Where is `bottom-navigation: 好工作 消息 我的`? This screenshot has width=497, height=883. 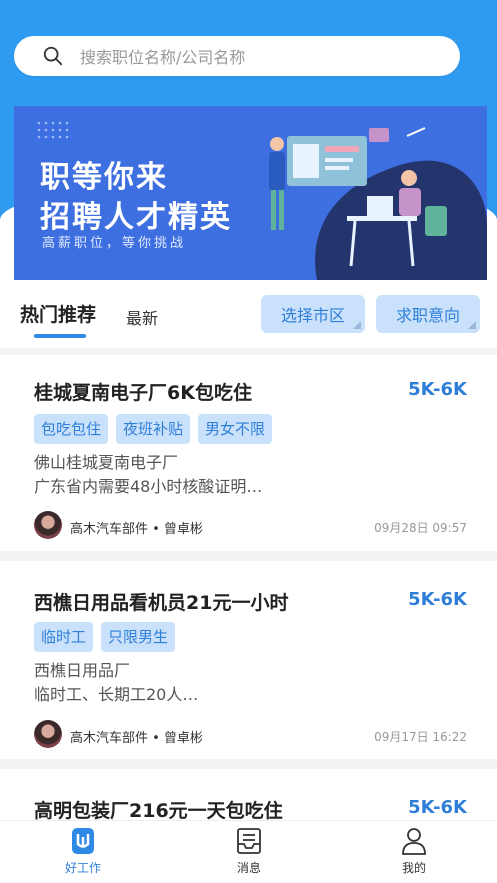 bottom-navigation: 好工作 消息 我的 is located at coordinates (248, 851).